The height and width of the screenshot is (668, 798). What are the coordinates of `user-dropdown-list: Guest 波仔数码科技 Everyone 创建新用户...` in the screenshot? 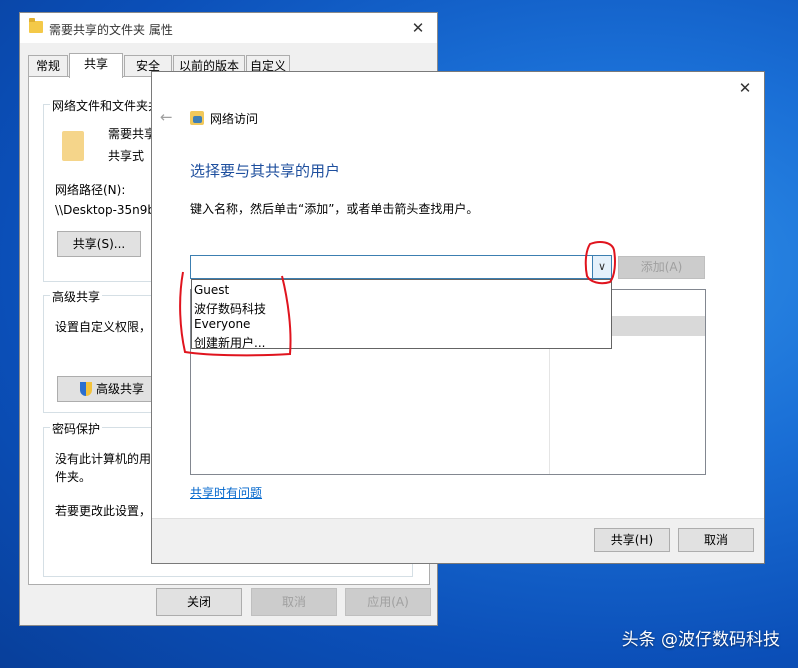 It's located at (401, 315).